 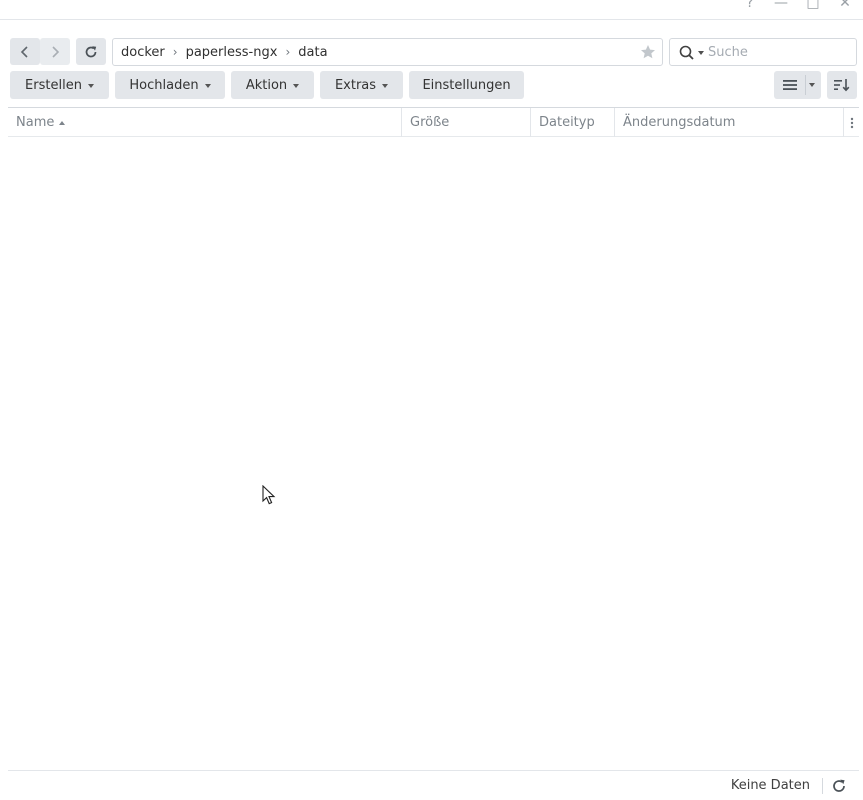 I want to click on view-divider, so click(x=805, y=85).